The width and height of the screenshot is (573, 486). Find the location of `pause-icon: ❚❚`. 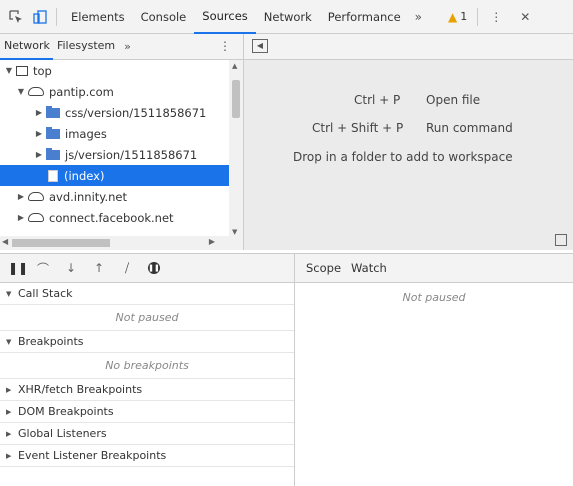

pause-icon: ❚❚ is located at coordinates (18, 268).